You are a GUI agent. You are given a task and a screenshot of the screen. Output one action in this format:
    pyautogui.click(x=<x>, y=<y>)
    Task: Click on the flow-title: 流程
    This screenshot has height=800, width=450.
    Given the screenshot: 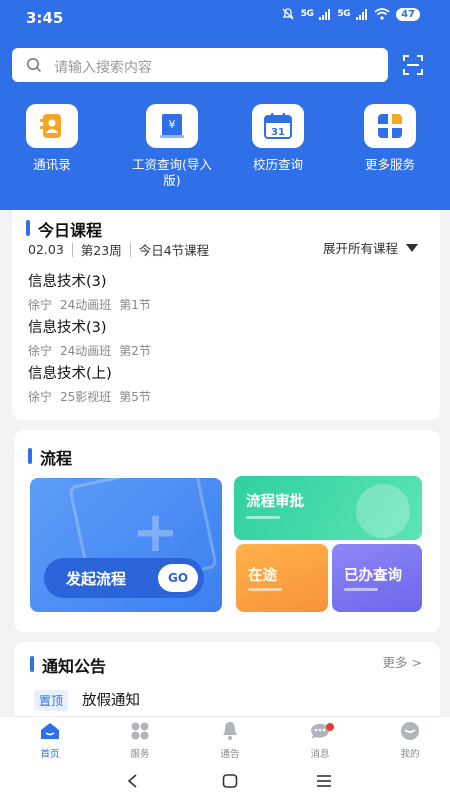 What is the action you would take?
    pyautogui.click(x=56, y=458)
    